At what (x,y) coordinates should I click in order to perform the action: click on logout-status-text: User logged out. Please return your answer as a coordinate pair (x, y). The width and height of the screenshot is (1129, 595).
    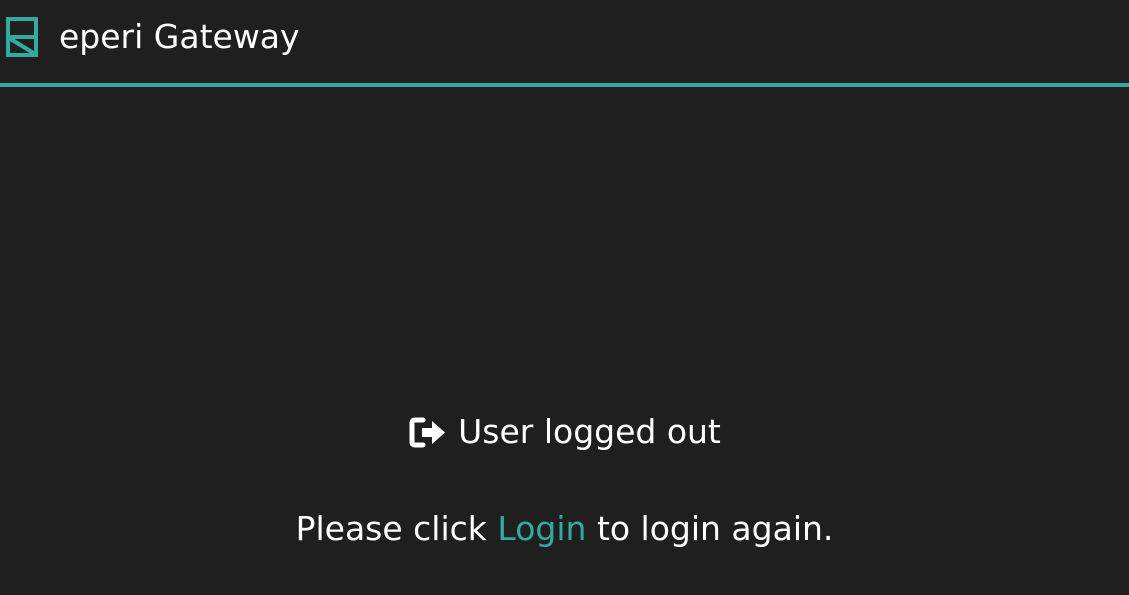
    Looking at the image, I should click on (589, 431).